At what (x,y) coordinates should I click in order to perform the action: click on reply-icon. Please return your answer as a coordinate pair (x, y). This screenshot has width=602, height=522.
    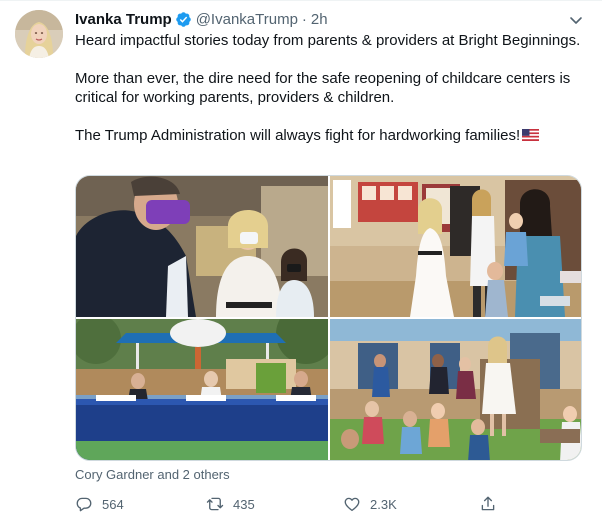
    Looking at the image, I should click on (84, 504).